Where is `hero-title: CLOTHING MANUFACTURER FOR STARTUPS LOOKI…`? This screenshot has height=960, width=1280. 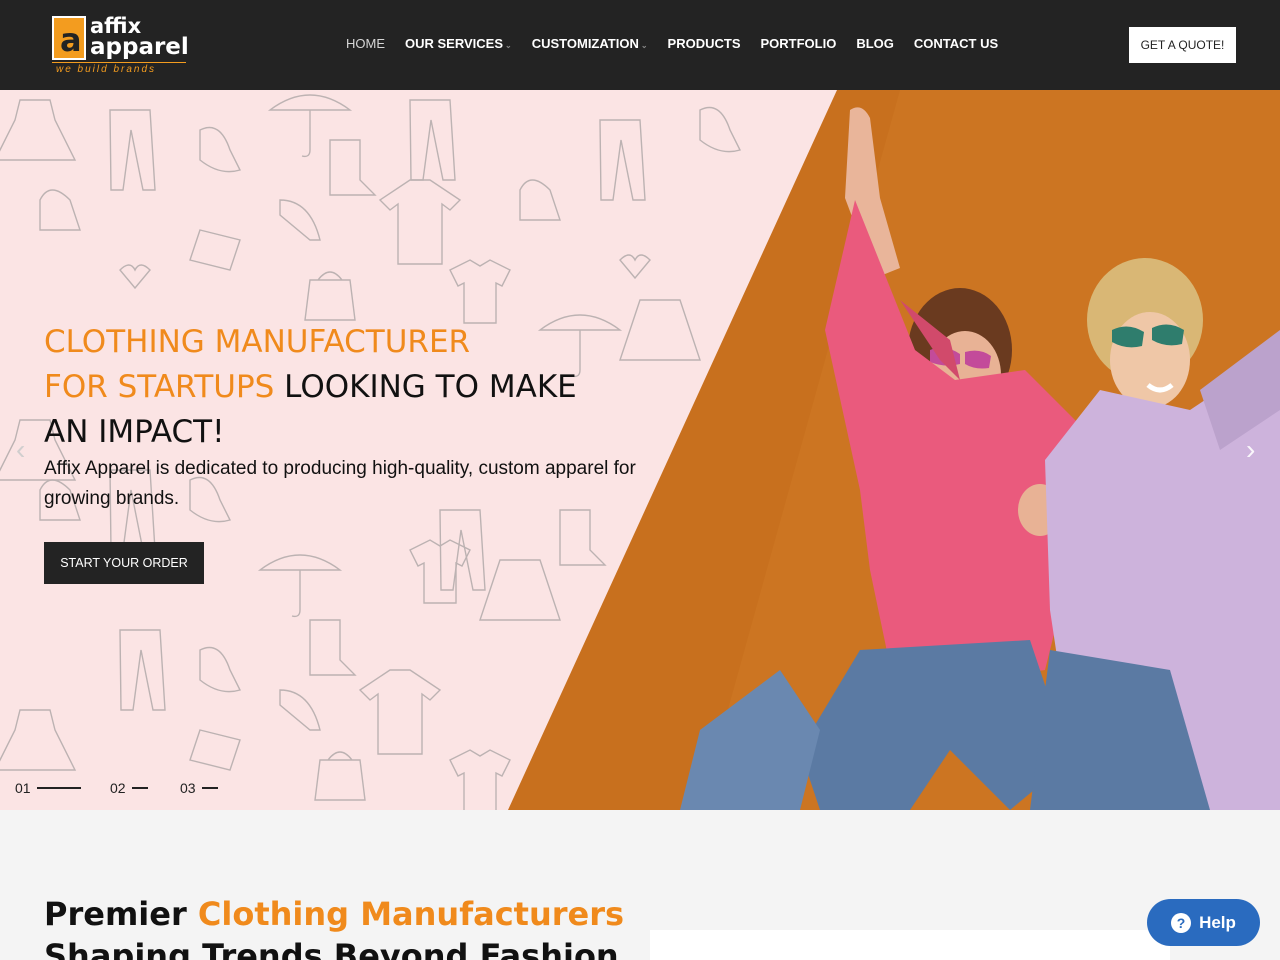 hero-title: CLOTHING MANUFACTURER FOR STARTUPS LOOKI… is located at coordinates (344, 387).